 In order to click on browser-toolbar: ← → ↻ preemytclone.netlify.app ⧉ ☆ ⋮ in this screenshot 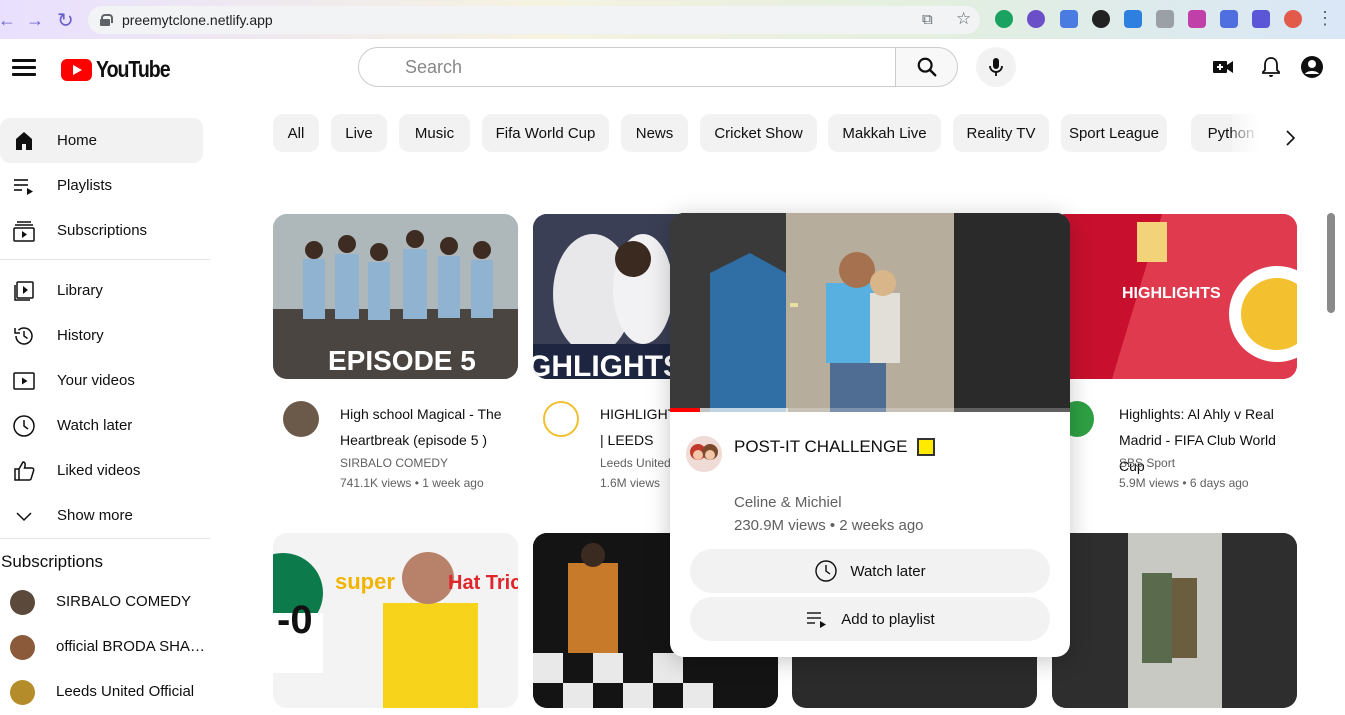, I will do `click(672, 19)`.